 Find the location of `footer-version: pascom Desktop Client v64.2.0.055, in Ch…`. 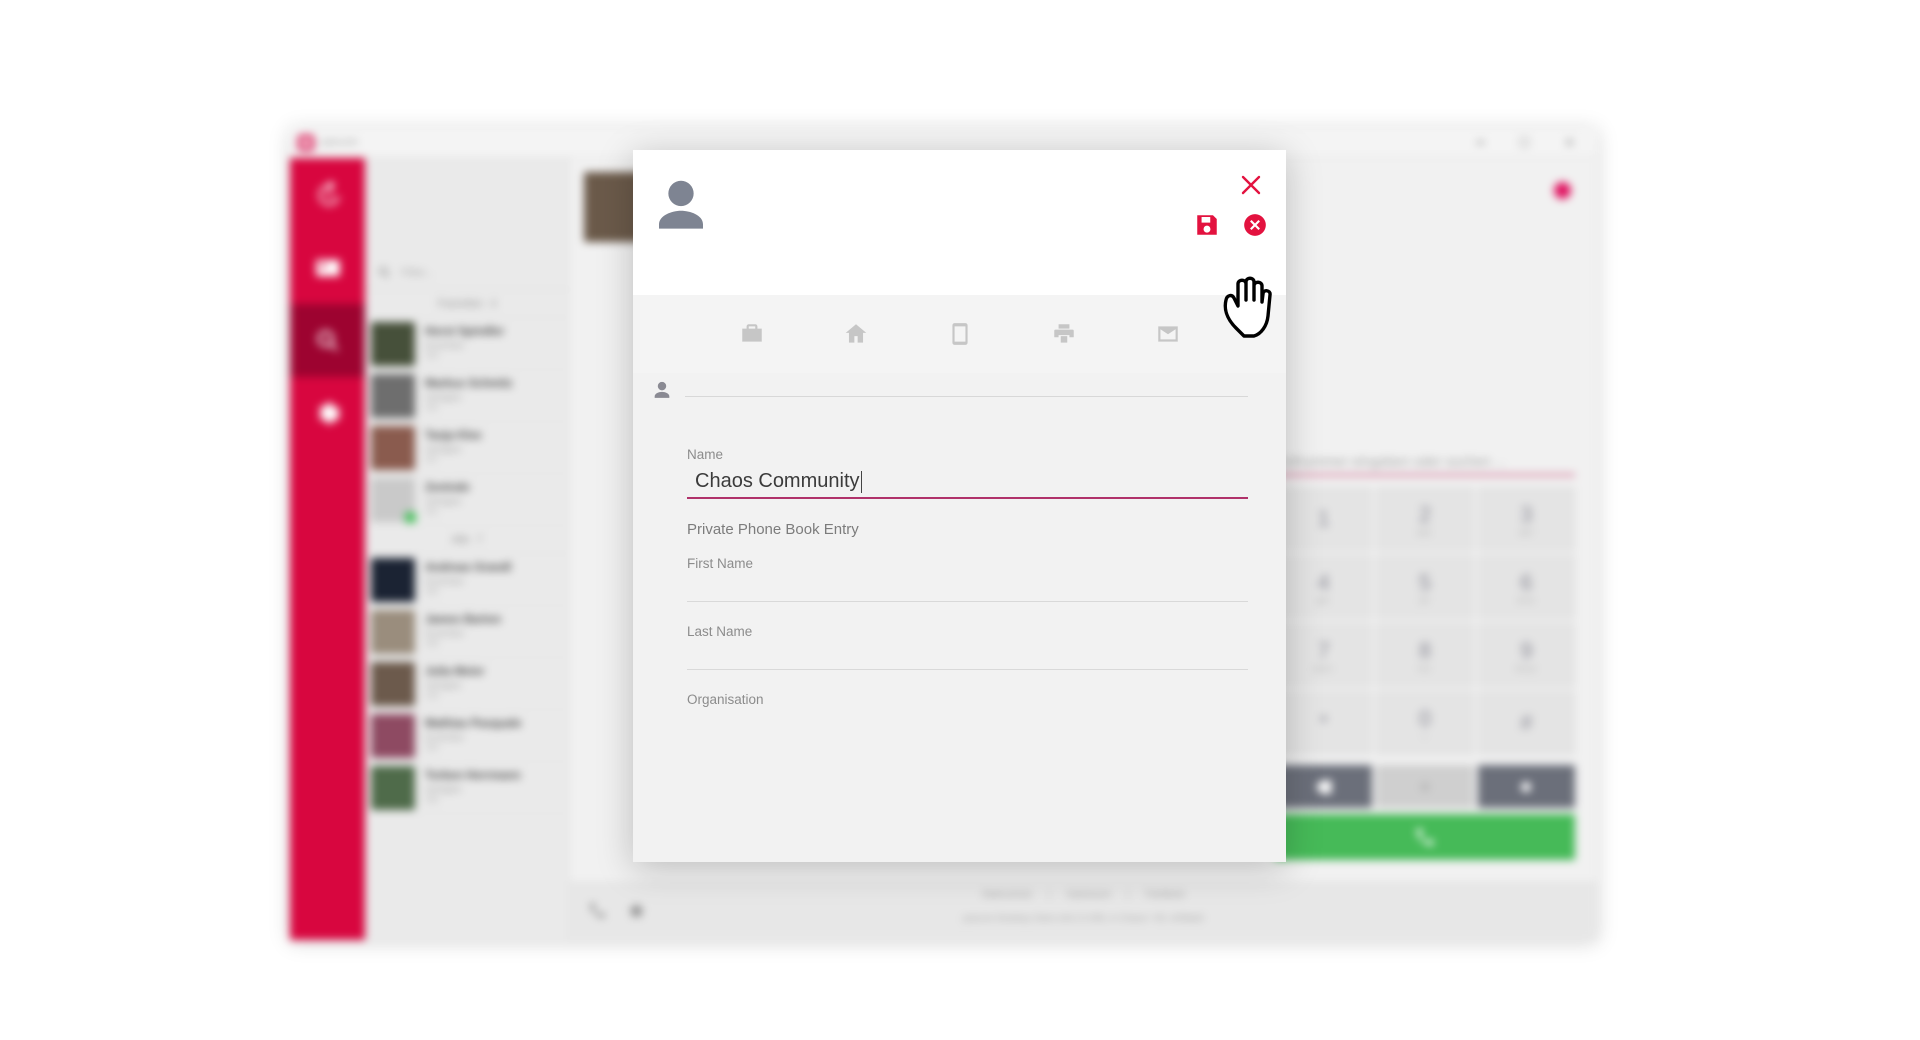

footer-version: pascom Desktop Client v64.2.0.055, in Ch… is located at coordinates (1083, 918).